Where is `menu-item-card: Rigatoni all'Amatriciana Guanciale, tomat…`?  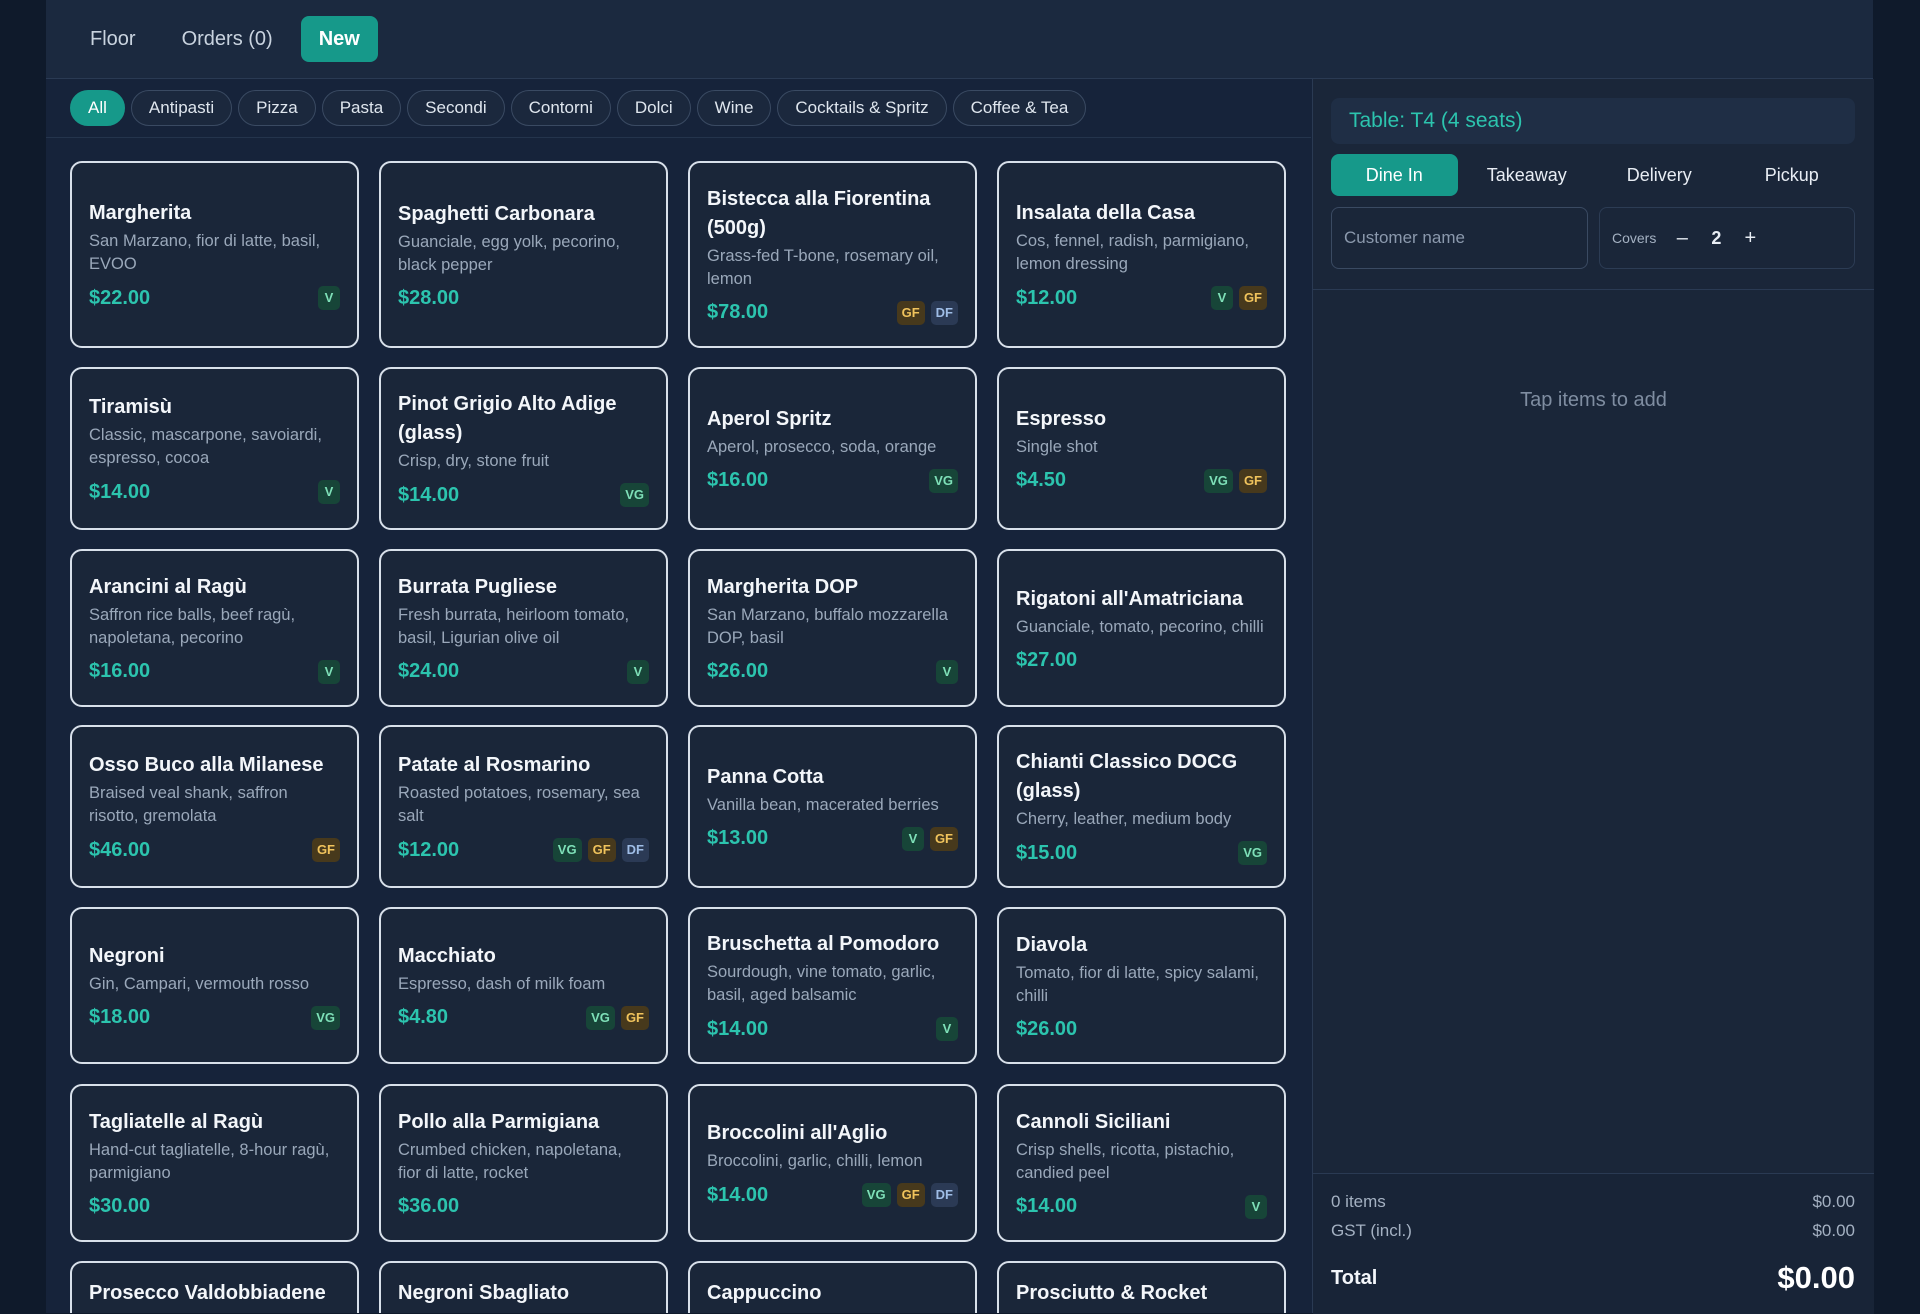
menu-item-card: Rigatoni all'Amatriciana Guanciale, tomat… is located at coordinates (1141, 628).